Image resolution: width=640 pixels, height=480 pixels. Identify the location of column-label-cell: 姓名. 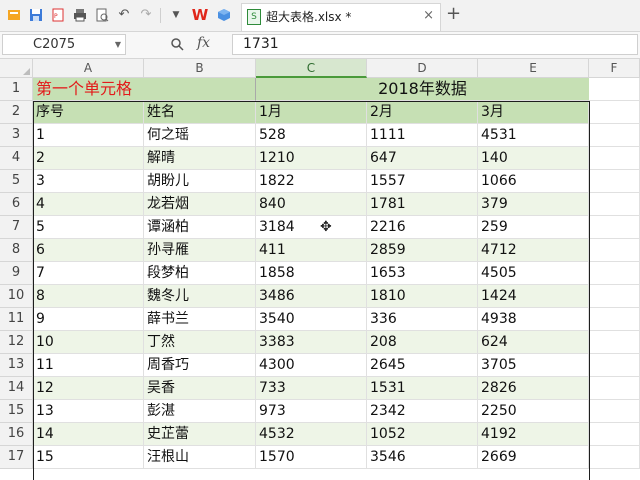
(200, 112).